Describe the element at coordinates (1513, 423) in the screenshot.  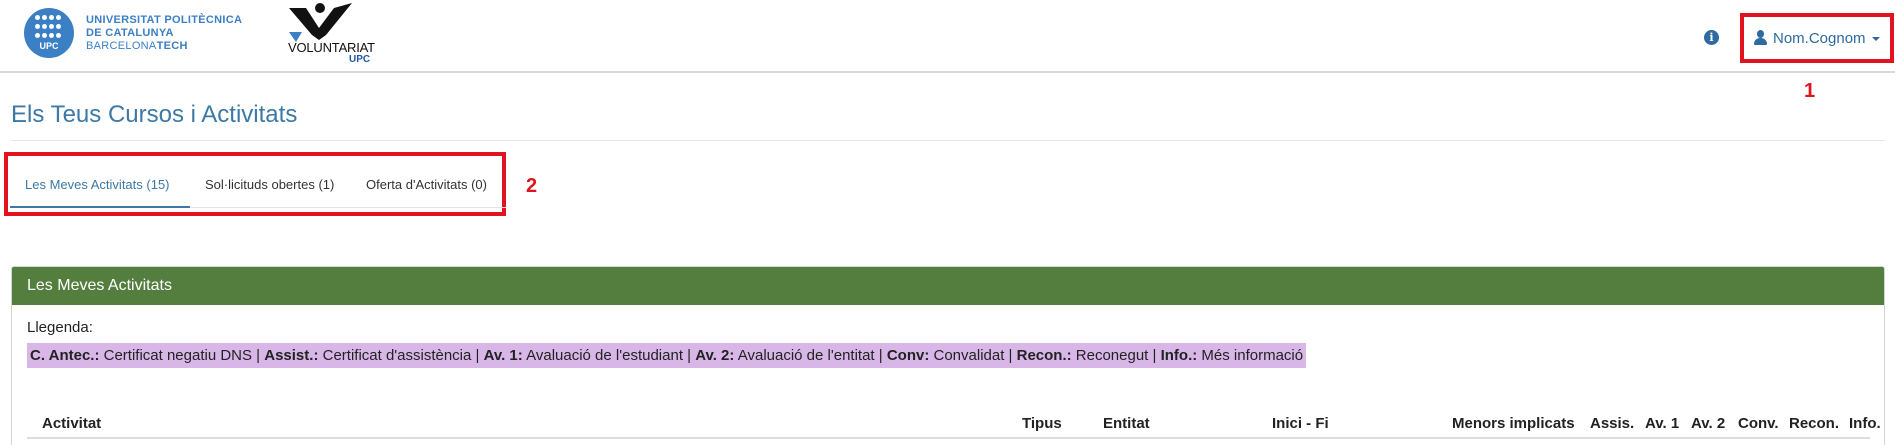
I see `column-header-minors: Menors implicats` at that location.